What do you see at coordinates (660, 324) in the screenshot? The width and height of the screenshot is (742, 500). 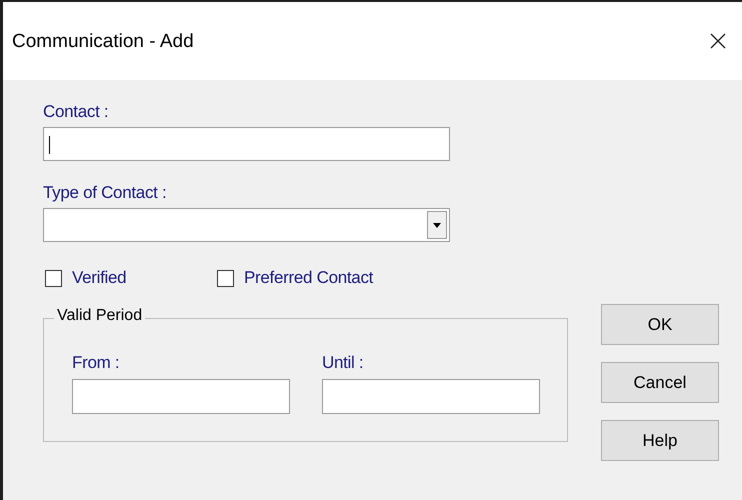 I see `dialog-button: OK` at bounding box center [660, 324].